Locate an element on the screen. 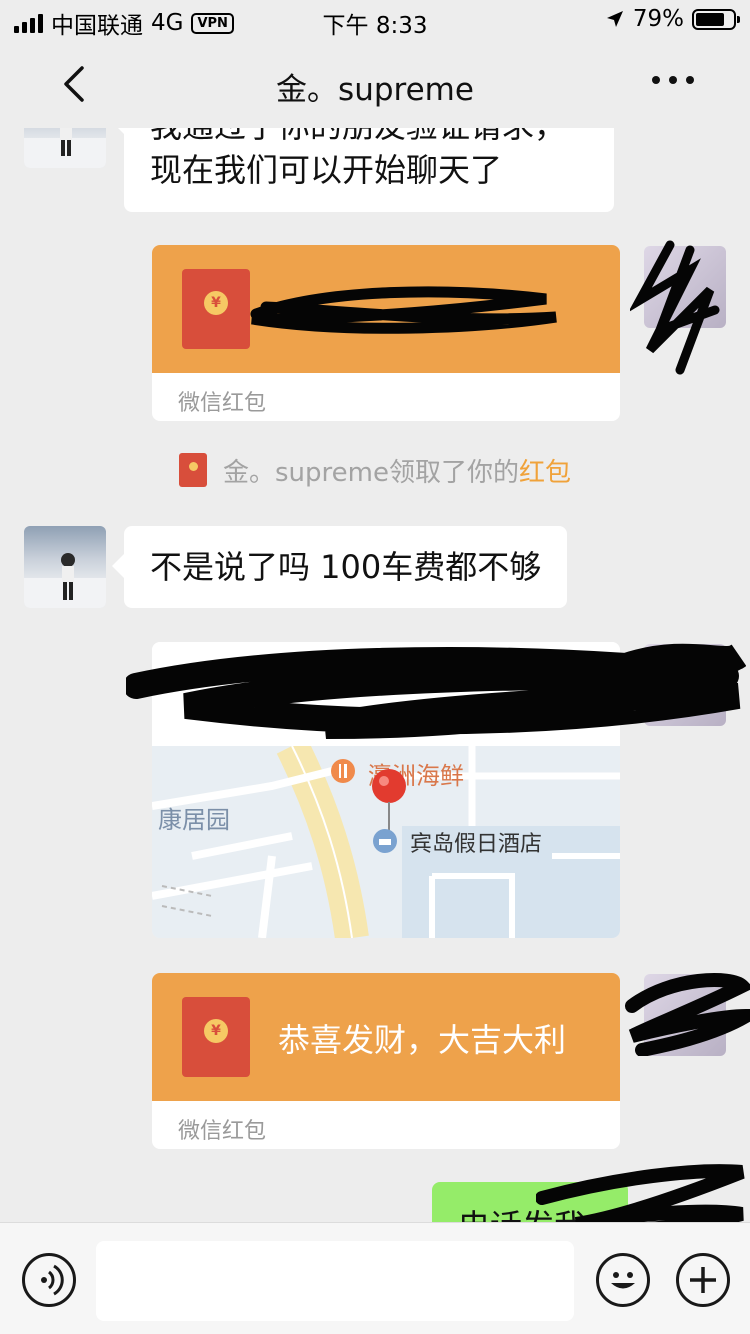 This screenshot has height=1334, width=750. emoji-icon is located at coordinates (623, 1280).